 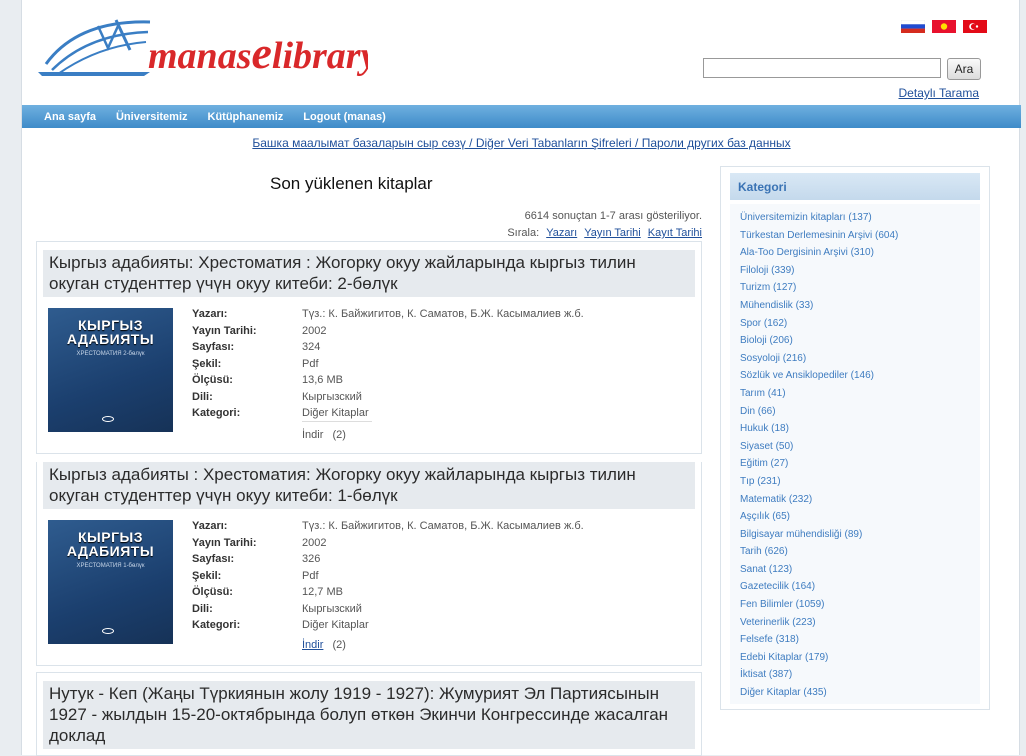 What do you see at coordinates (855, 482) in the screenshot?
I see `sidebar-category-item: Tıp (231)` at bounding box center [855, 482].